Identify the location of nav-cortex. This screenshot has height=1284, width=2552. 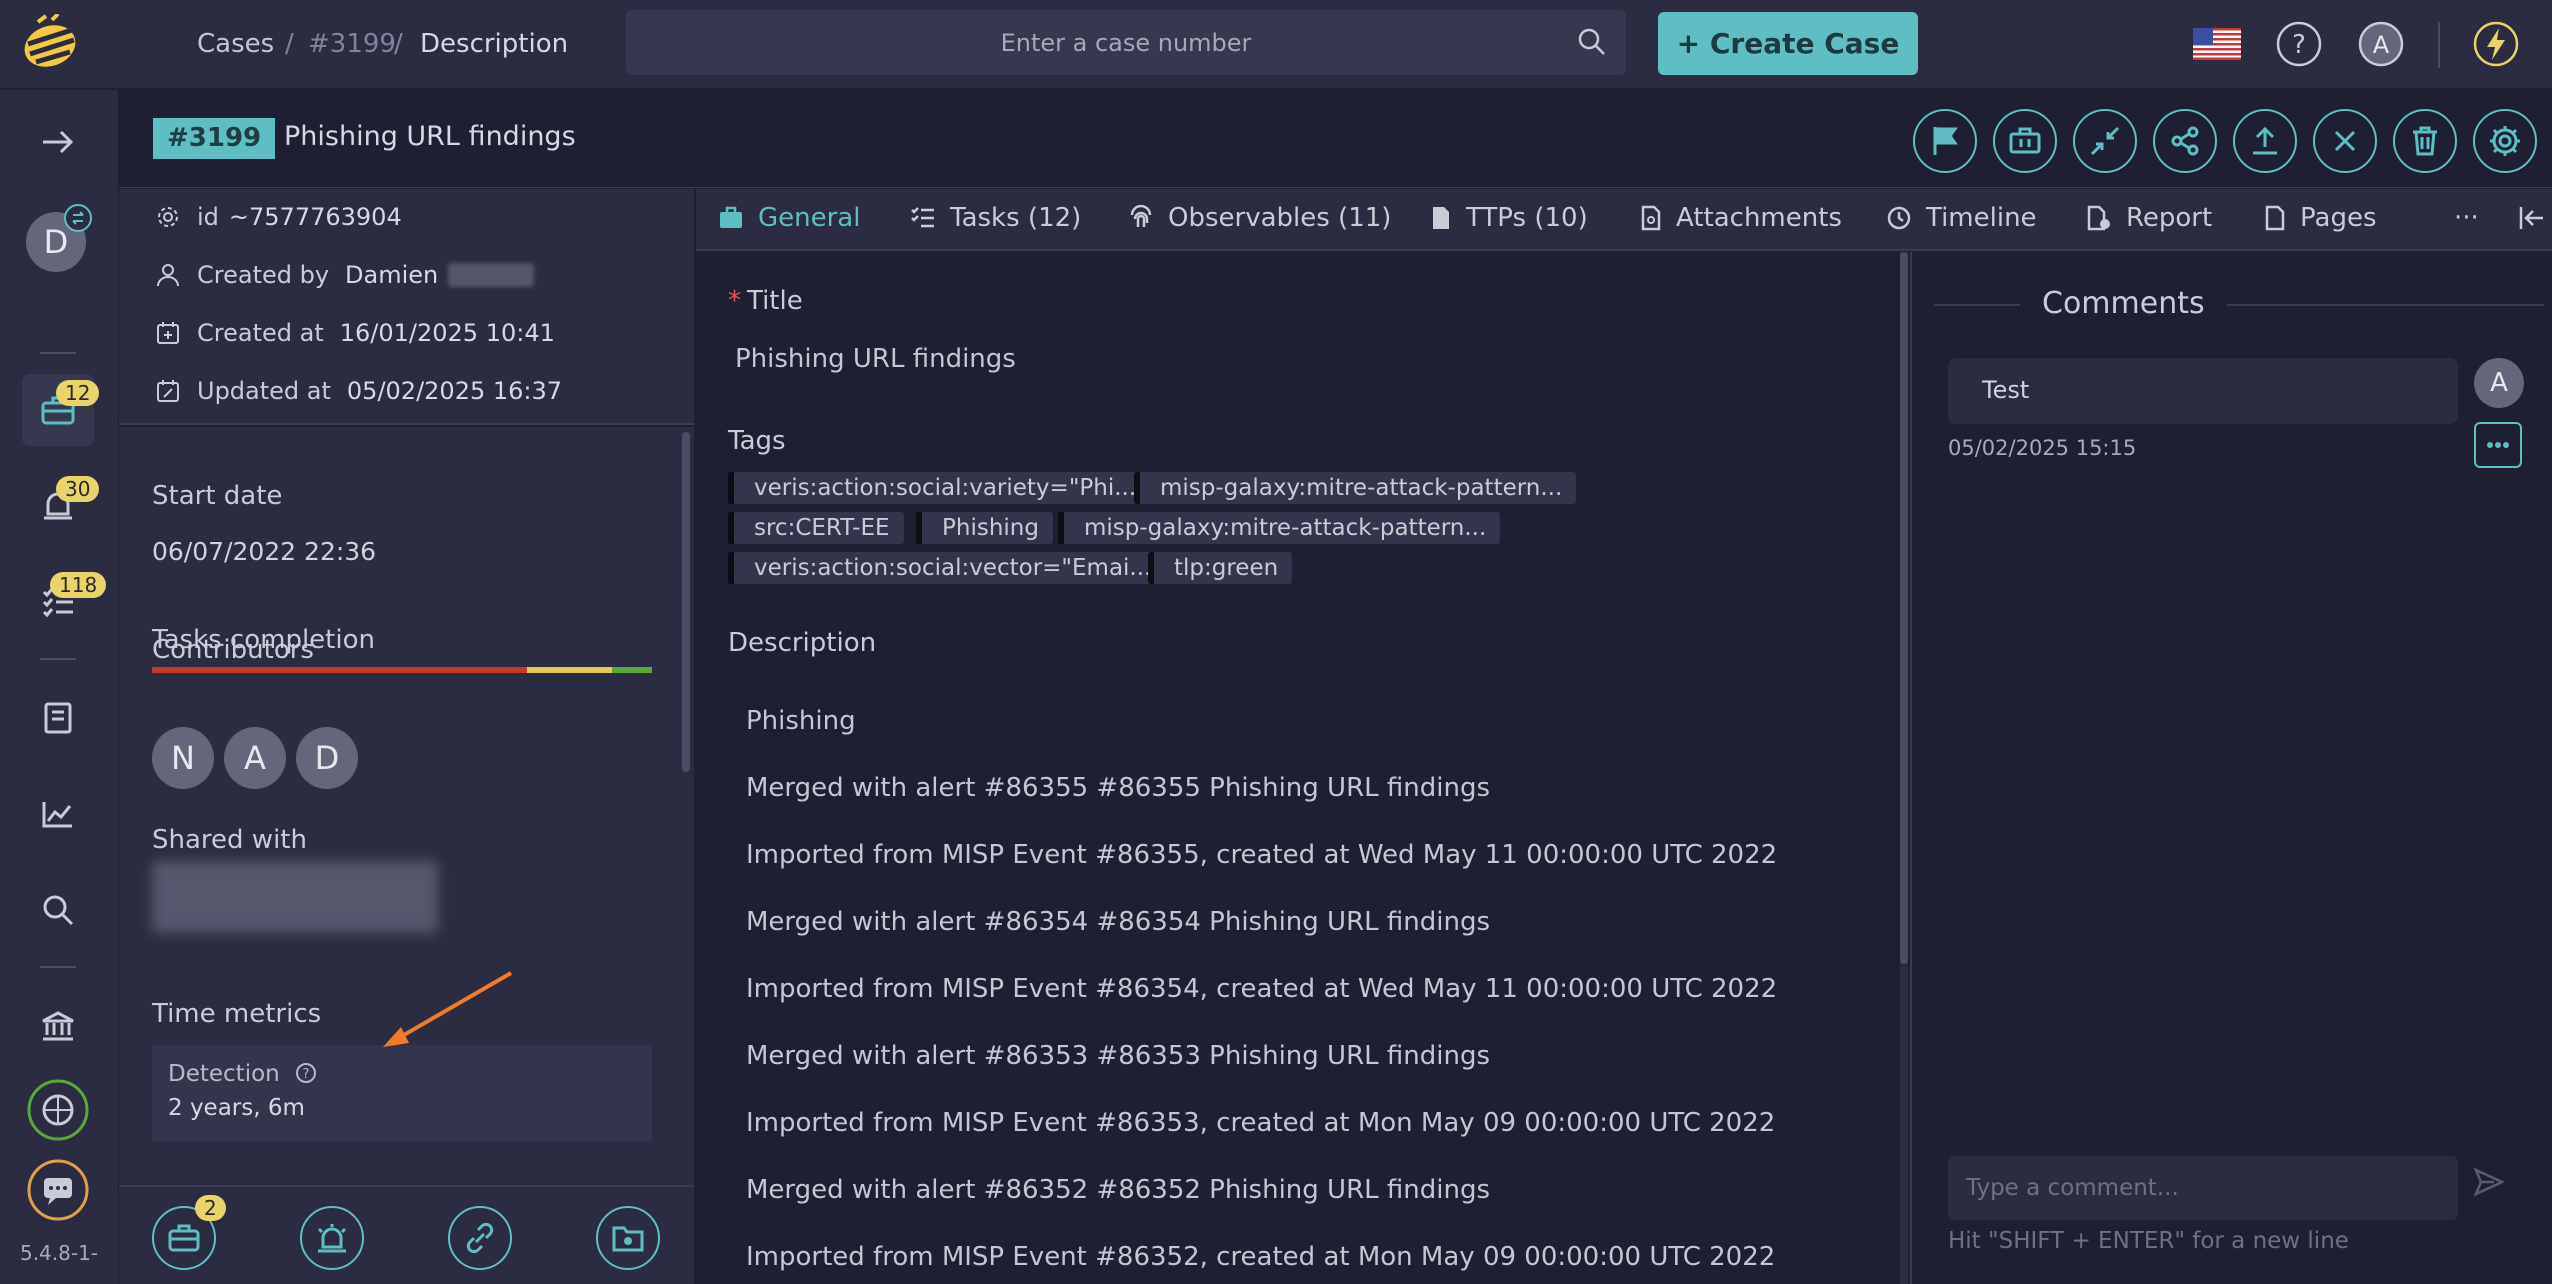
(58, 1110).